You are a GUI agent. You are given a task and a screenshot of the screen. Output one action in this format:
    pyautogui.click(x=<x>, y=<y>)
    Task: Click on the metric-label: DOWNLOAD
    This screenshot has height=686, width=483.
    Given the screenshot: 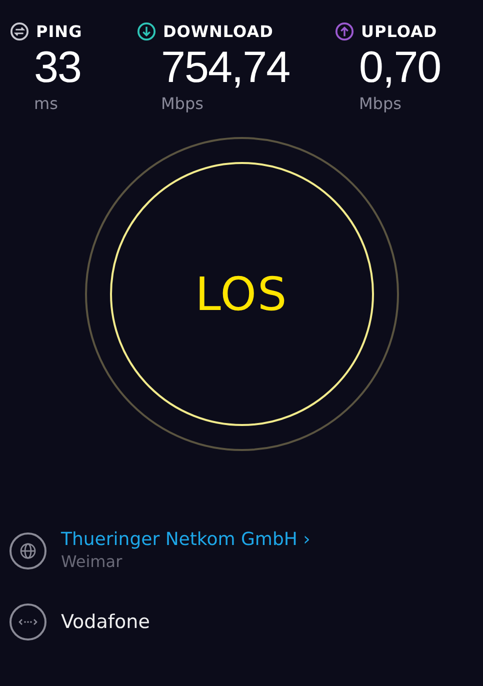 What is the action you would take?
    pyautogui.click(x=218, y=31)
    